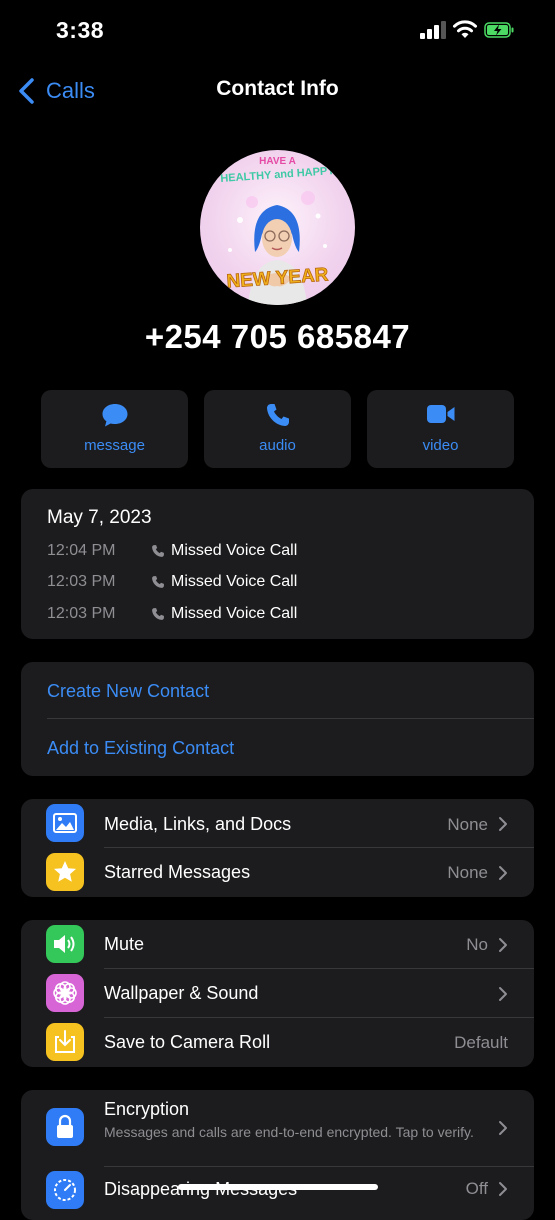 The image size is (555, 1220). Describe the element at coordinates (277, 1191) in the screenshot. I see `disappearing-messages-row: Disappearing Messages Off` at that location.